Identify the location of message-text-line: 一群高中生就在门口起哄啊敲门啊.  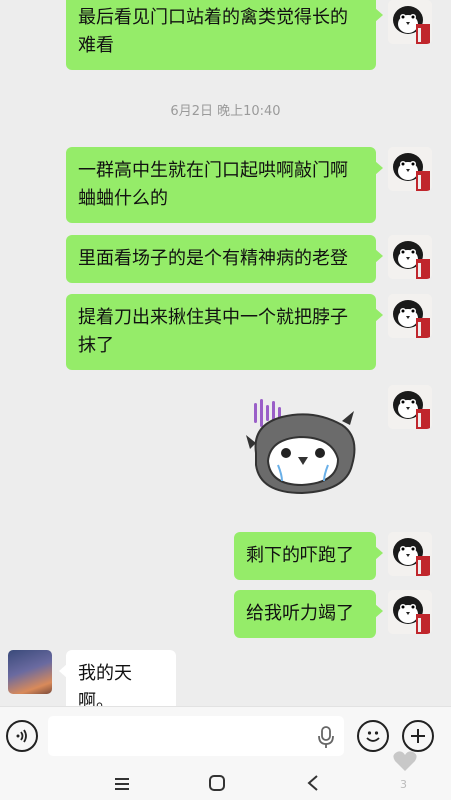
(213, 170).